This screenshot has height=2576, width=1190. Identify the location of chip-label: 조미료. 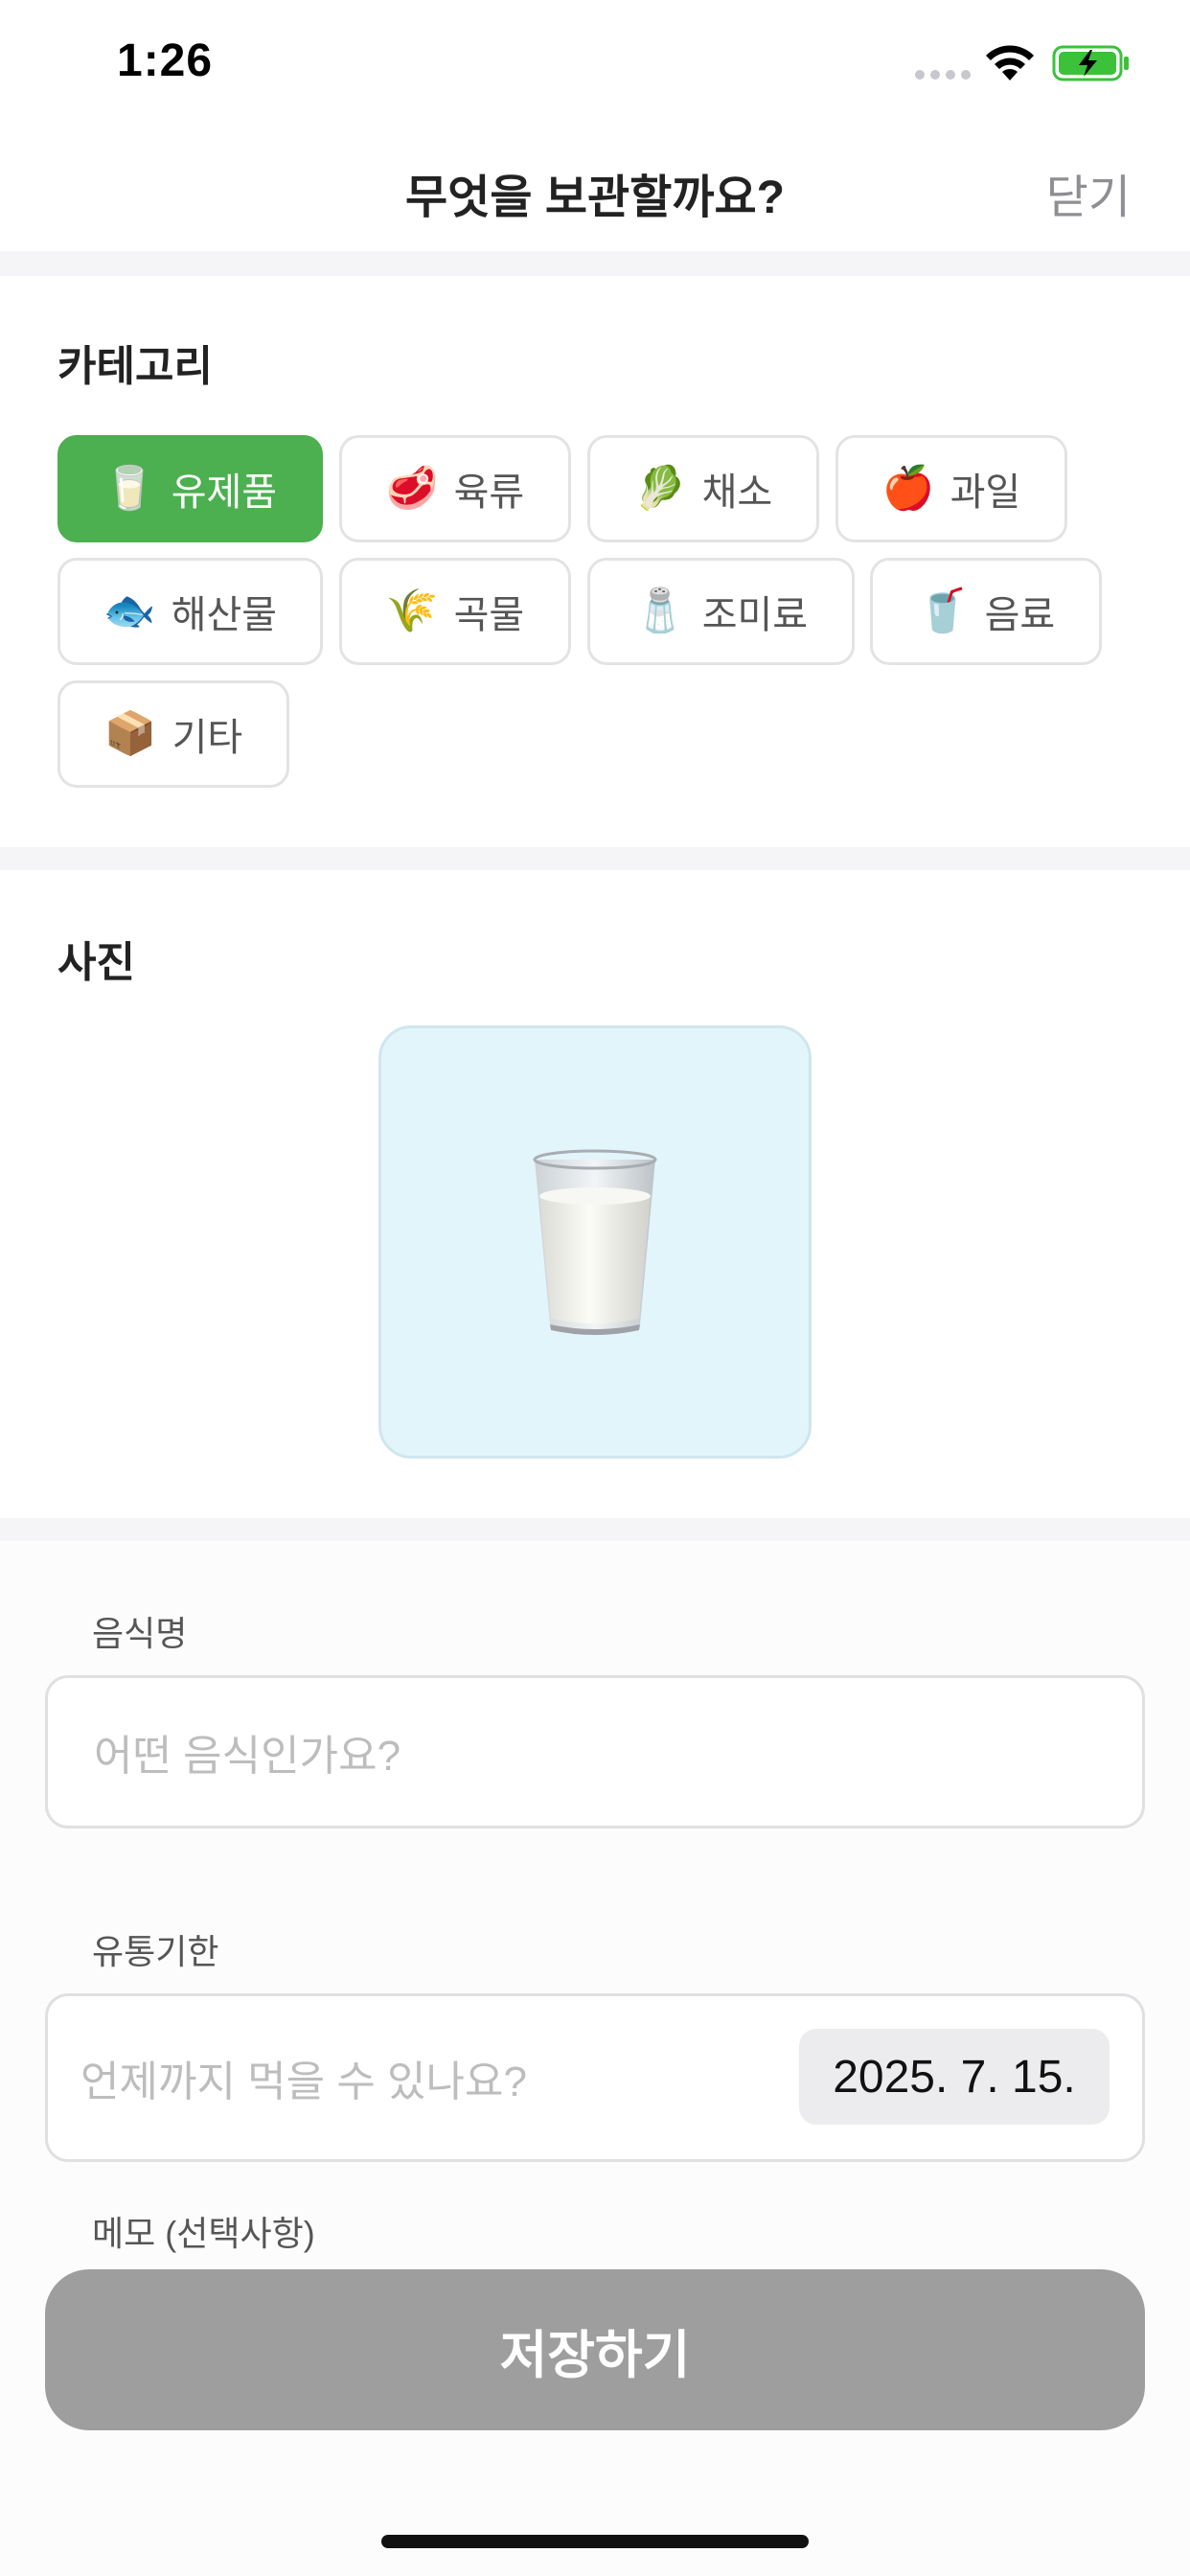
(755, 615).